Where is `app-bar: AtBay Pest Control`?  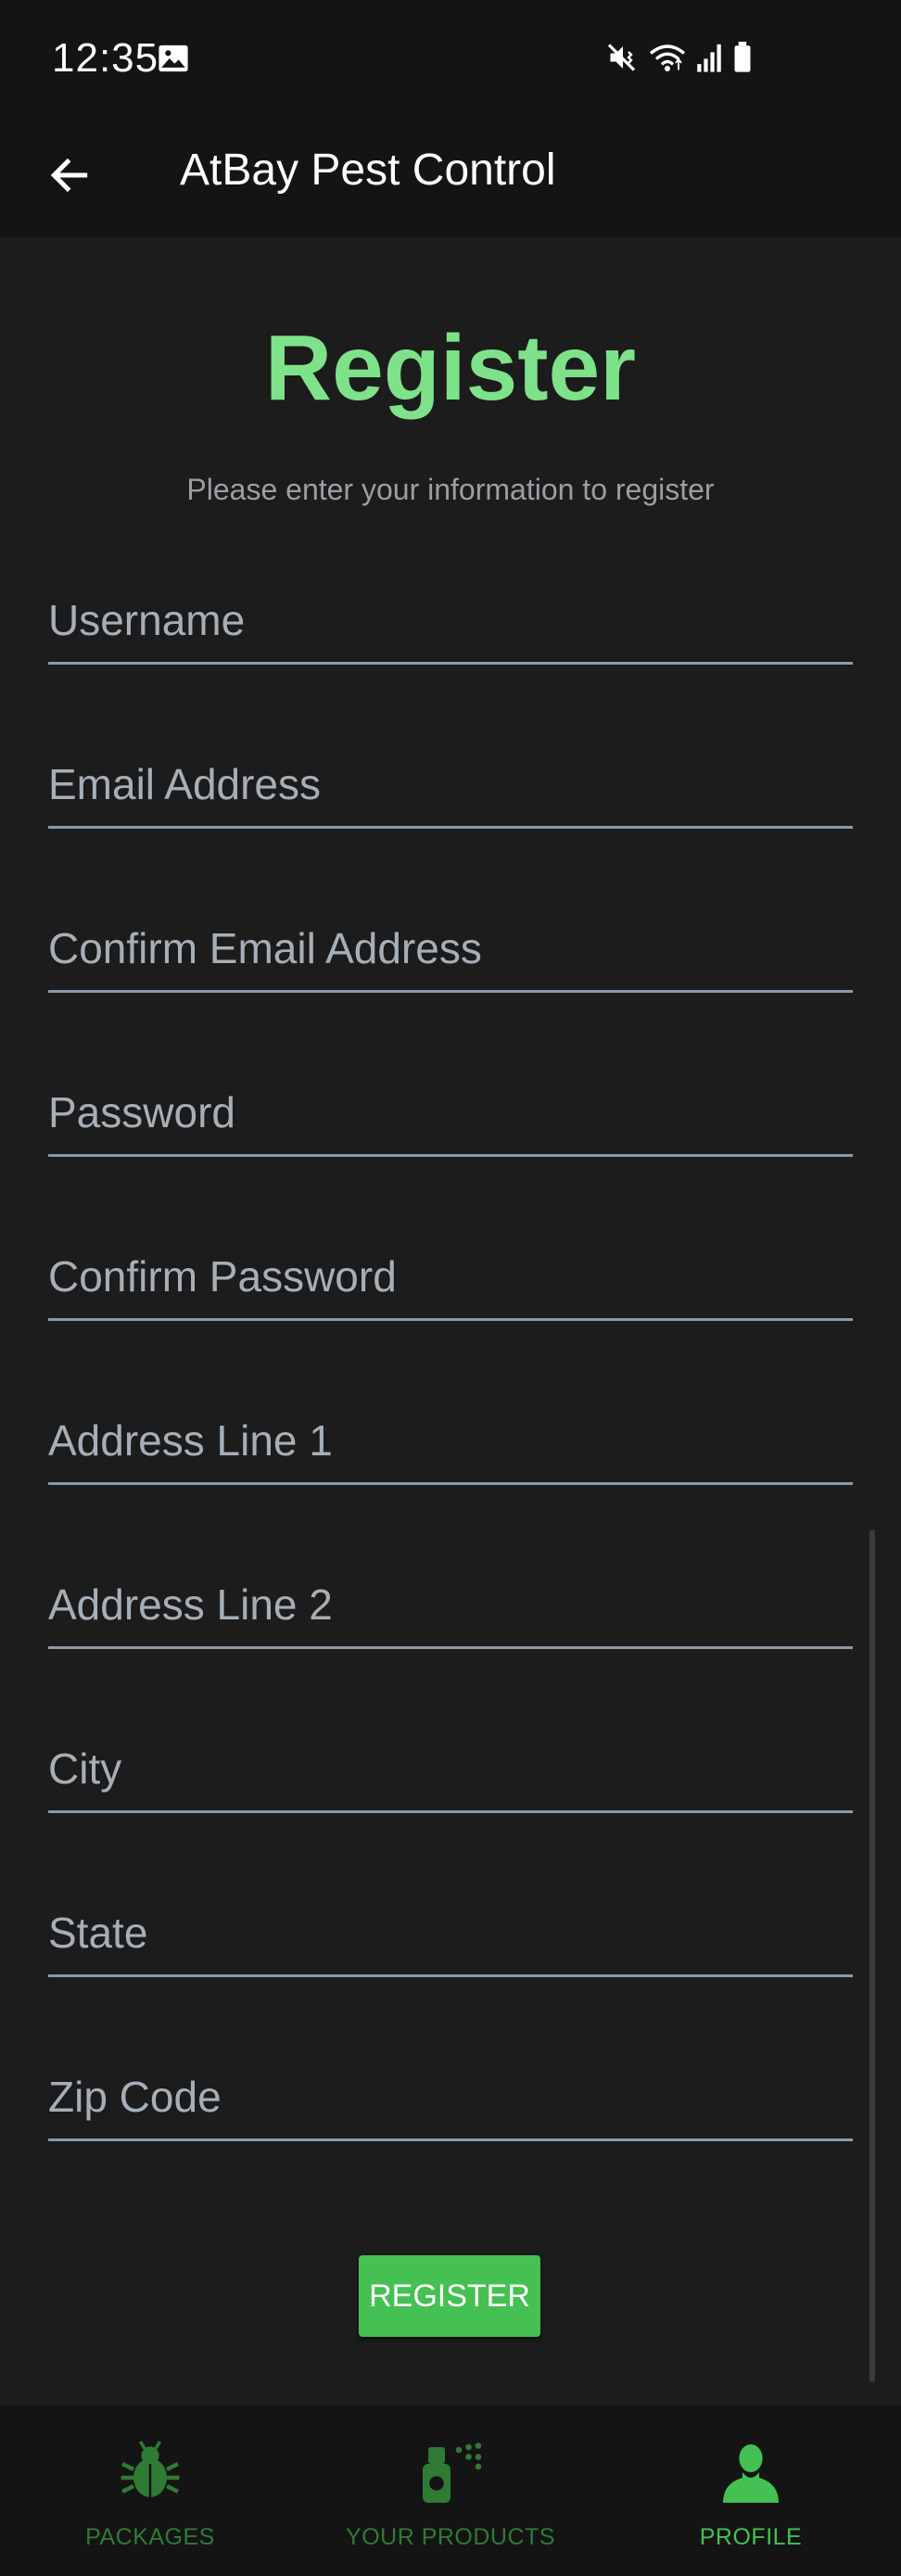 app-bar: AtBay Pest Control is located at coordinates (450, 178).